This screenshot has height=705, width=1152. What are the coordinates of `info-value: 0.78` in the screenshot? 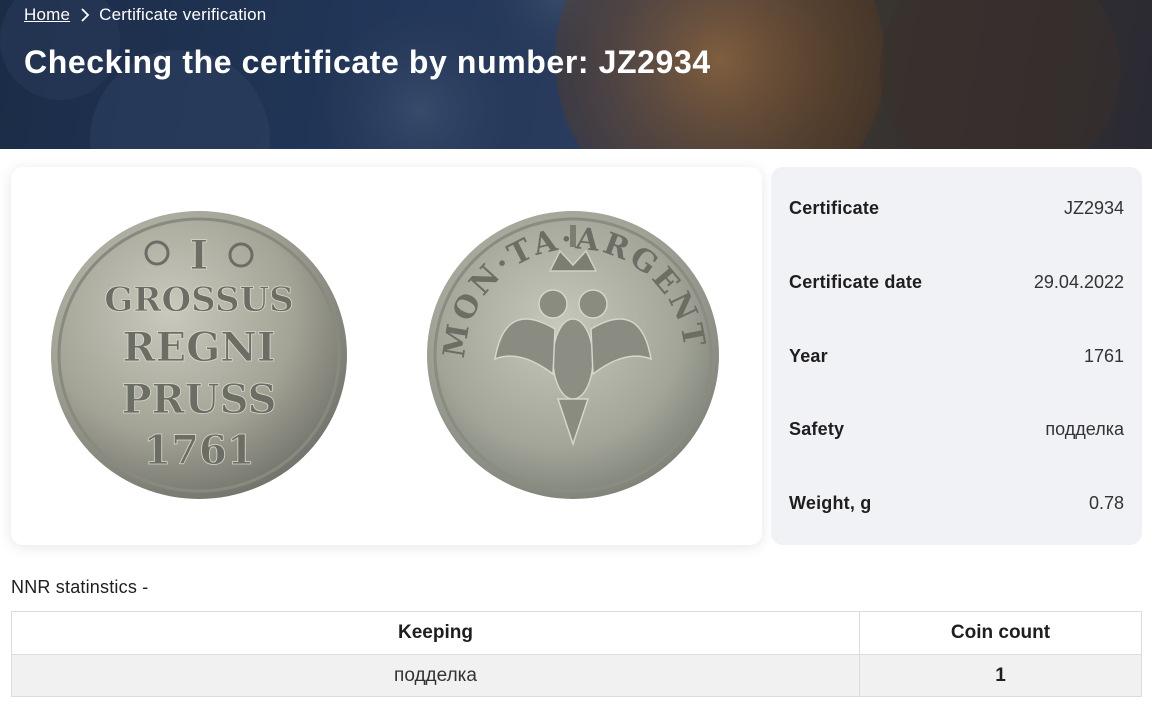 It's located at (1106, 502).